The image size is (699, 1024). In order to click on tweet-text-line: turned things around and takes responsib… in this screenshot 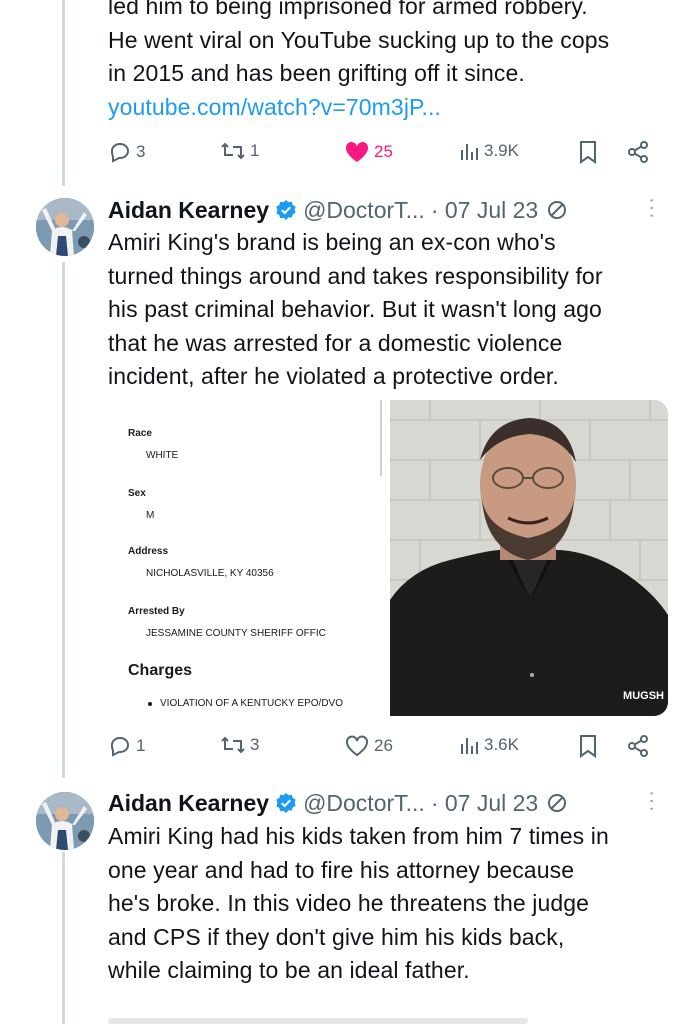, I will do `click(355, 275)`.